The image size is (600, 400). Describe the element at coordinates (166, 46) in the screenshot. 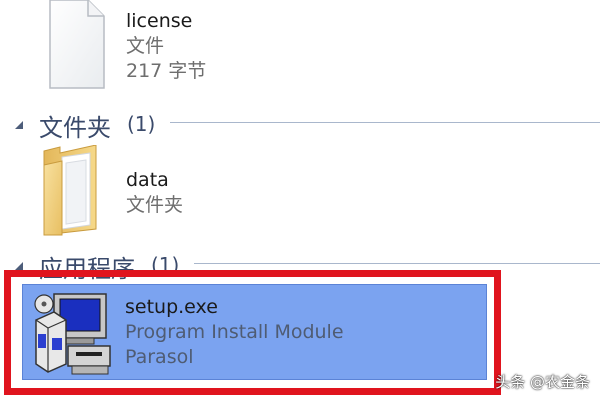

I see `file-item-text: license 文件 217 字节` at that location.